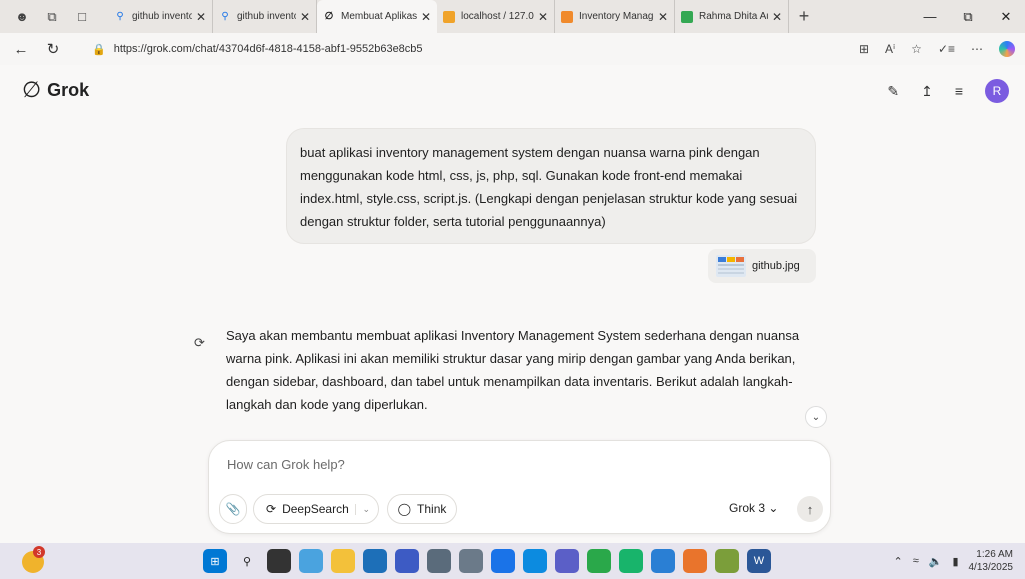 The image size is (1025, 579). I want to click on avatar: R, so click(997, 91).